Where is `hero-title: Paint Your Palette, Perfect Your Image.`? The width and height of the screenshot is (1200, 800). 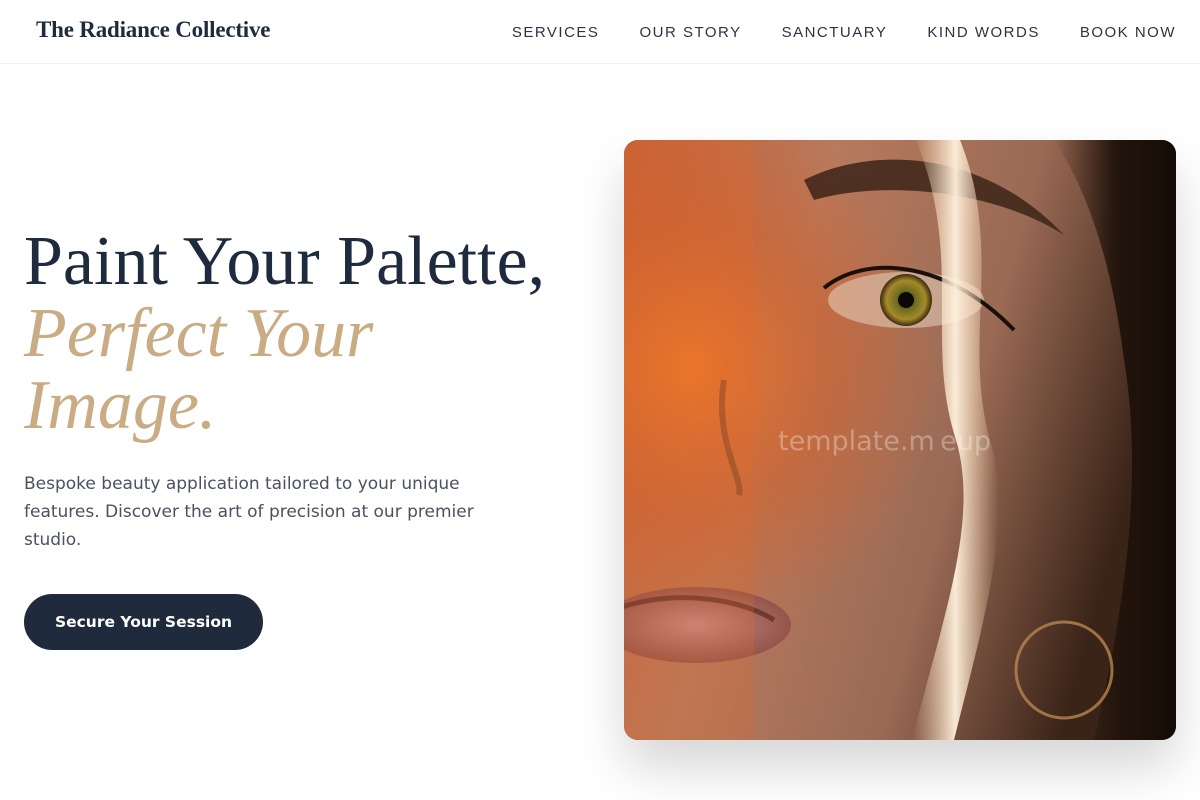
hero-title: Paint Your Palette, Perfect Your Image. is located at coordinates (284, 334).